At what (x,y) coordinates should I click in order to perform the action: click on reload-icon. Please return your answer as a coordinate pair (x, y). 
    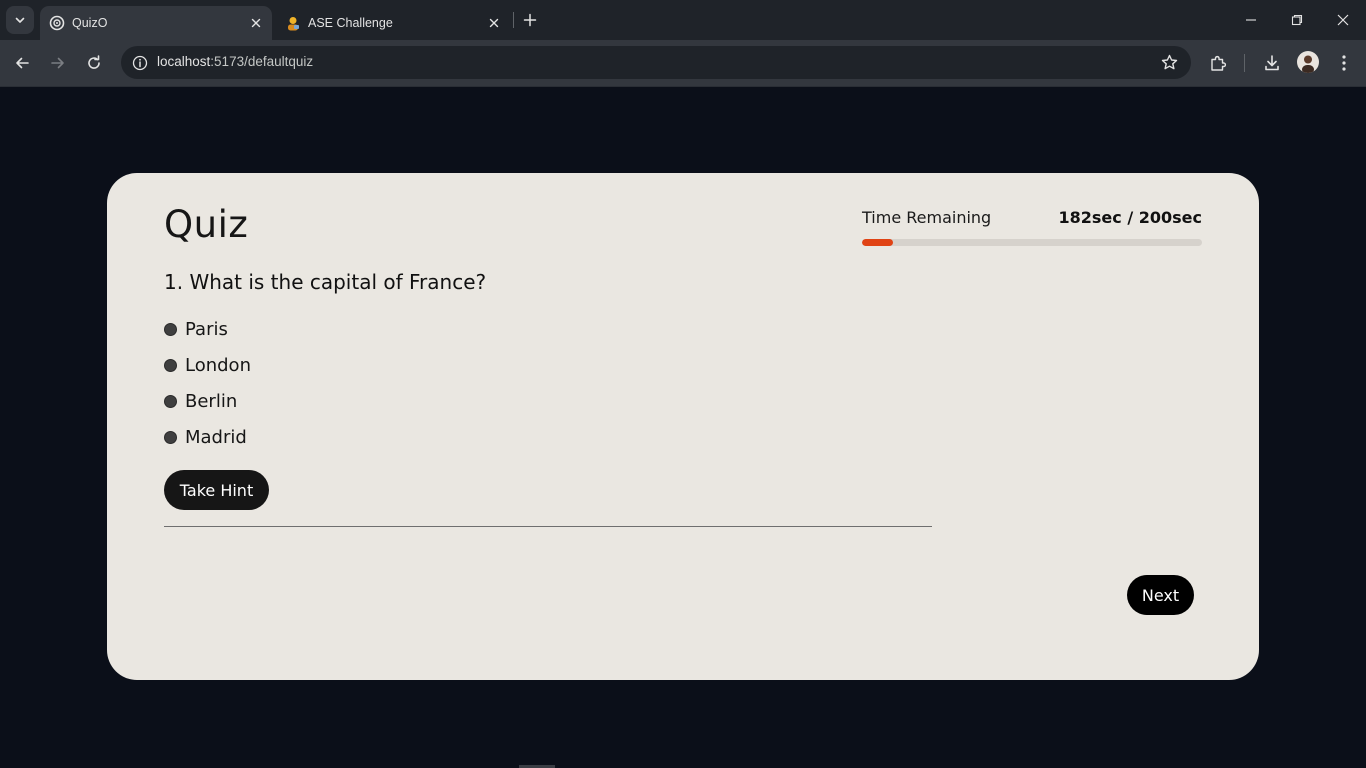
    Looking at the image, I should click on (94, 62).